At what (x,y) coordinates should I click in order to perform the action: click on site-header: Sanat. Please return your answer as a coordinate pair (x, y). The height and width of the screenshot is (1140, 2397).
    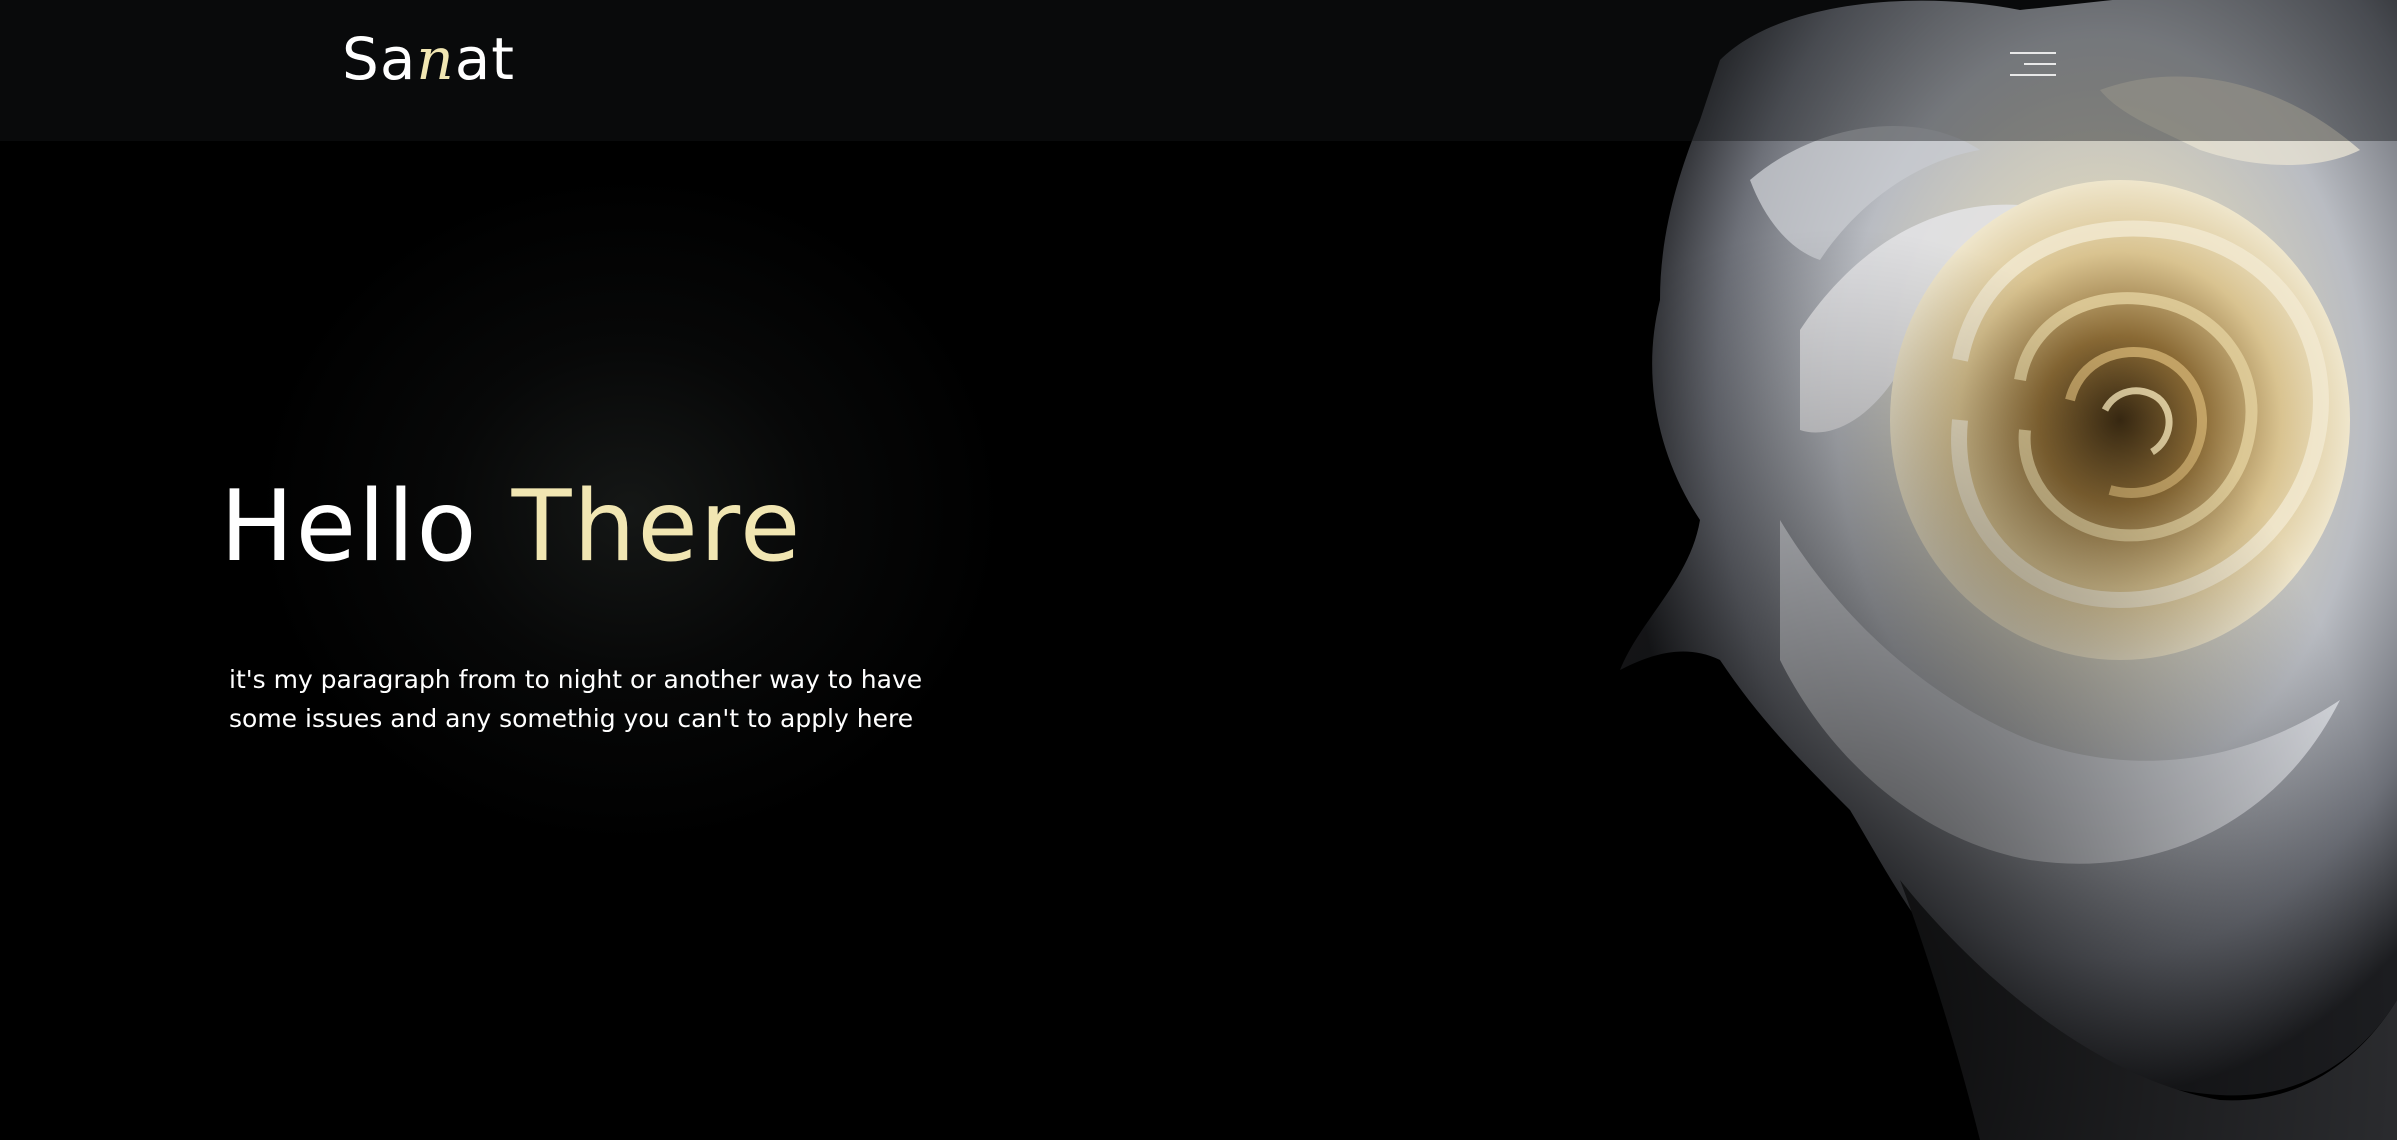
    Looking at the image, I should click on (1198, 70).